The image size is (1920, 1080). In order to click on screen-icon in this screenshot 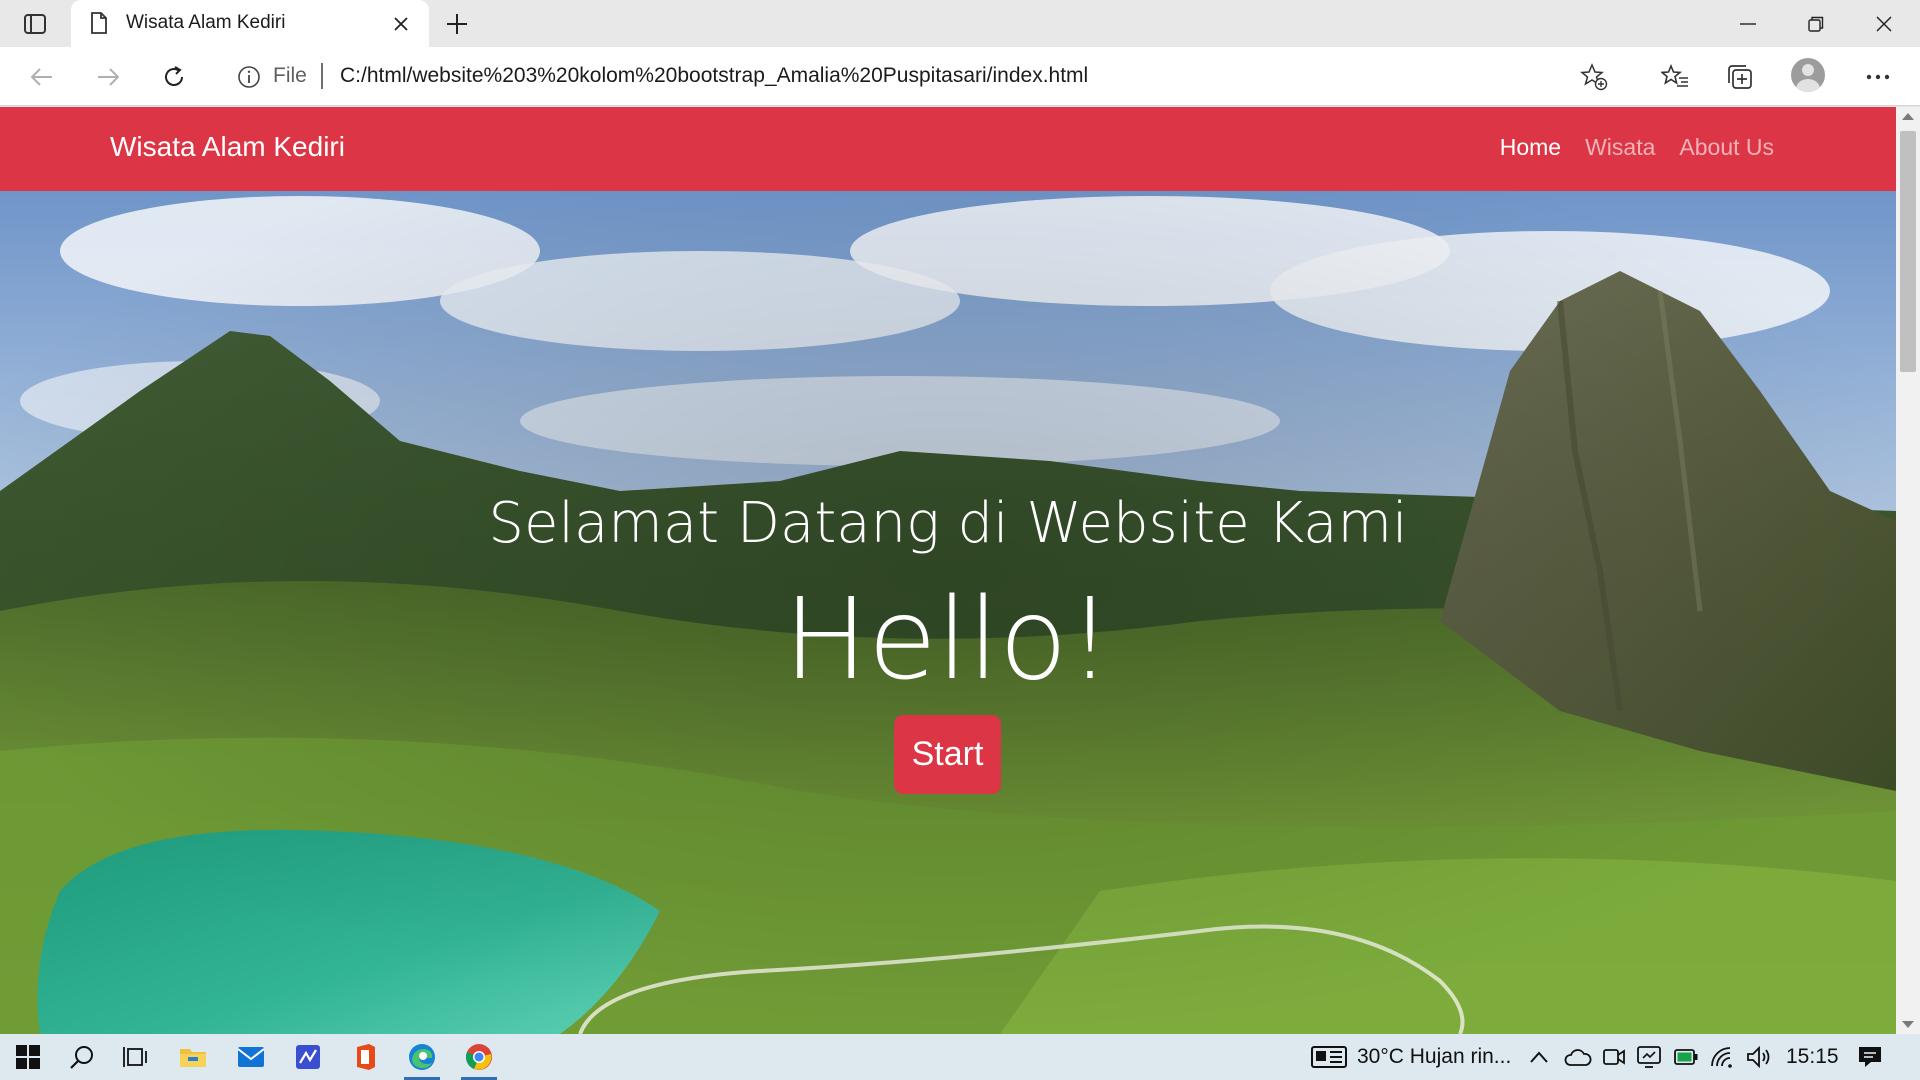, I will do `click(1649, 1057)`.